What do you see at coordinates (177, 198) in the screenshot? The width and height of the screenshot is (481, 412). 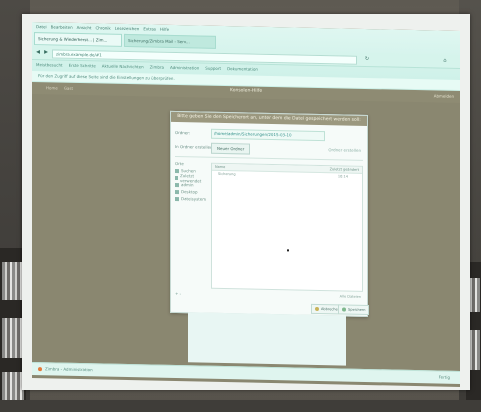 I see `drive-icon` at bounding box center [177, 198].